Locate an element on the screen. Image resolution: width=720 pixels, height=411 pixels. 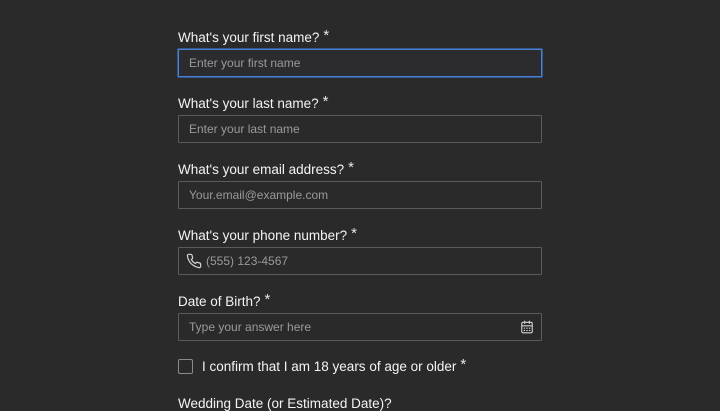
age-confirm-checkbox is located at coordinates (185, 366).